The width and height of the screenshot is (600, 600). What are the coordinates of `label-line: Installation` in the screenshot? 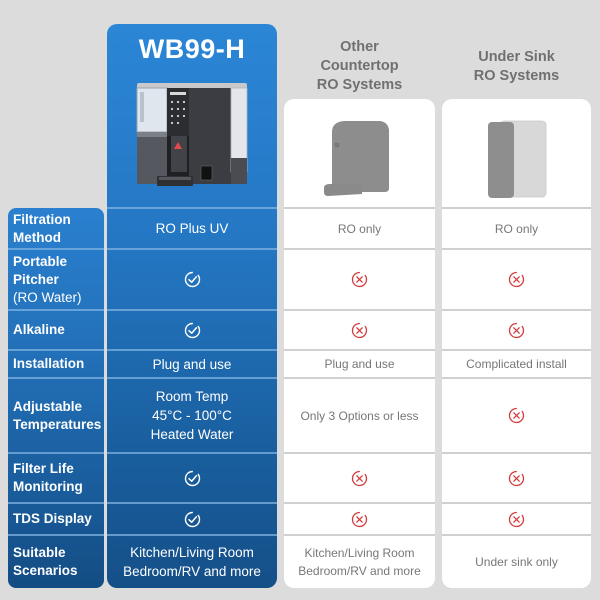 It's located at (49, 363).